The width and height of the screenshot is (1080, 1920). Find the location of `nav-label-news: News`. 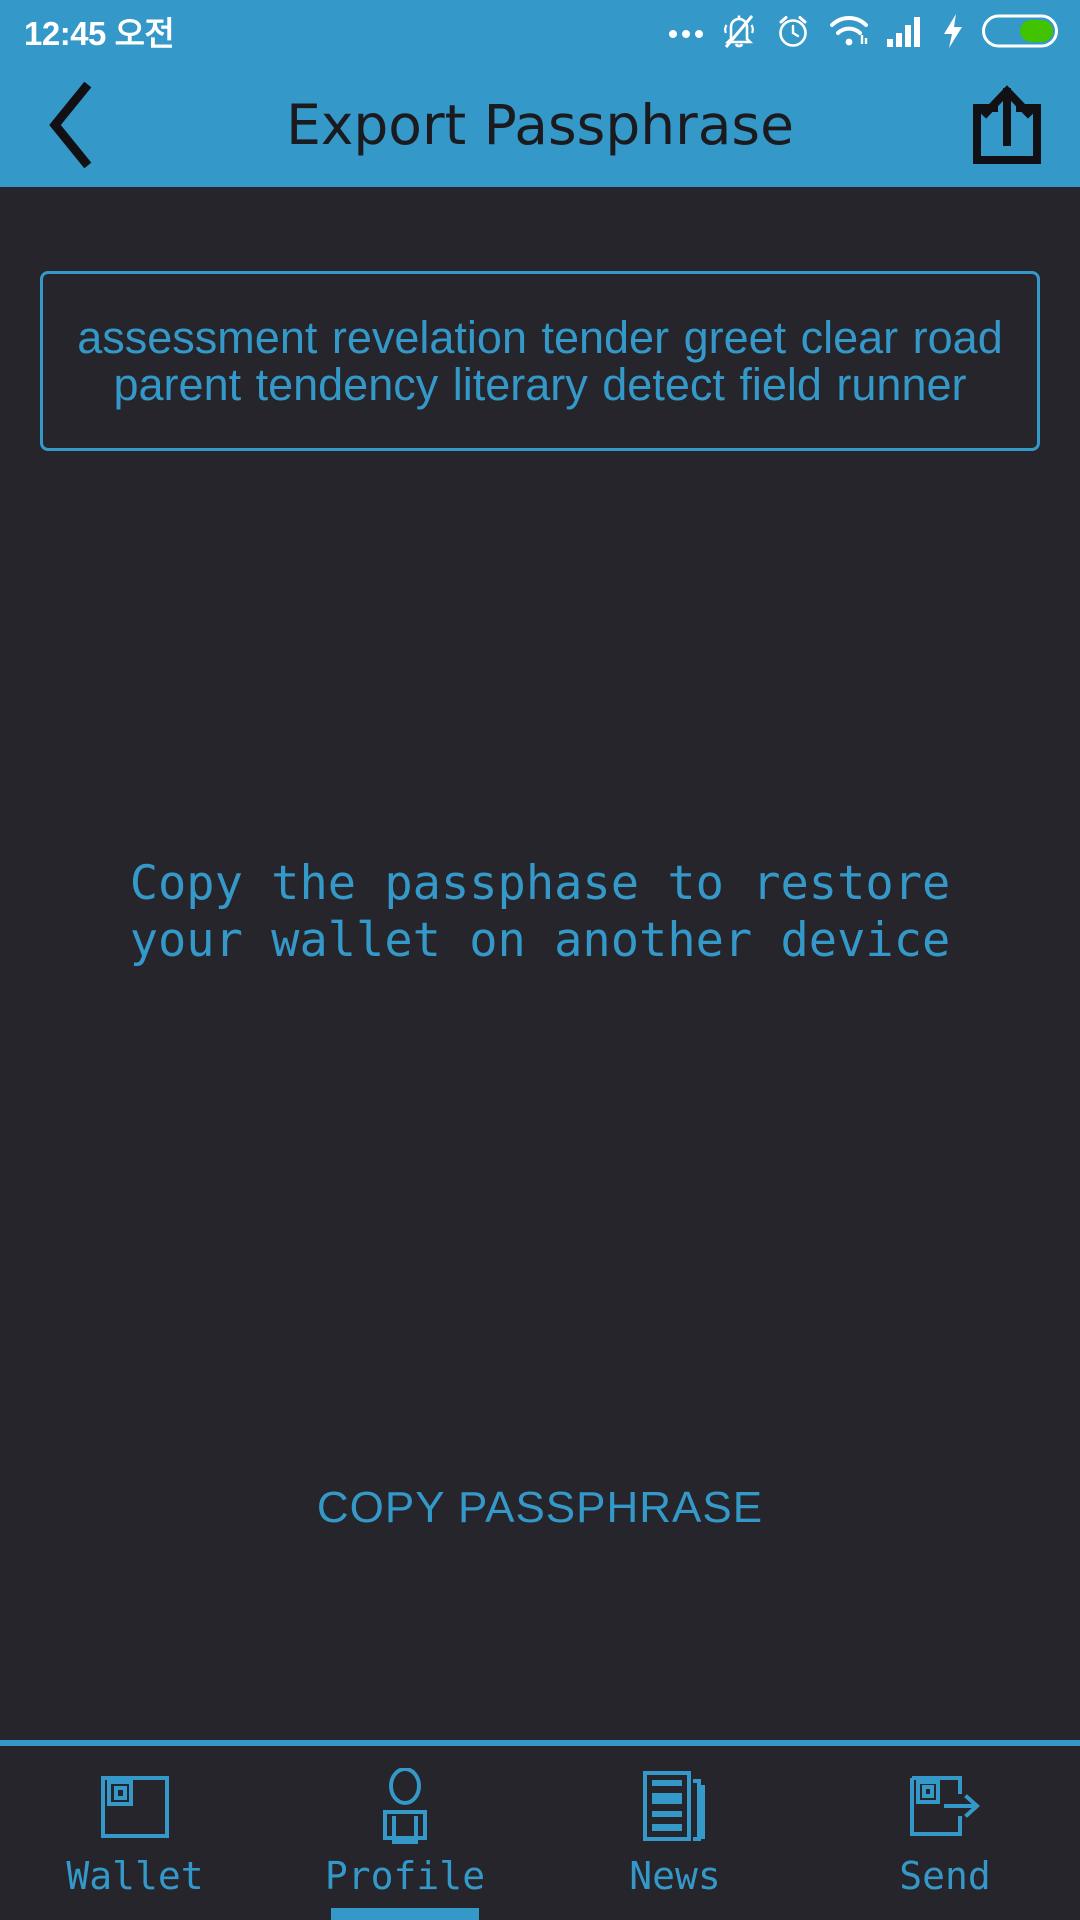

nav-label-news: News is located at coordinates (675, 1876).